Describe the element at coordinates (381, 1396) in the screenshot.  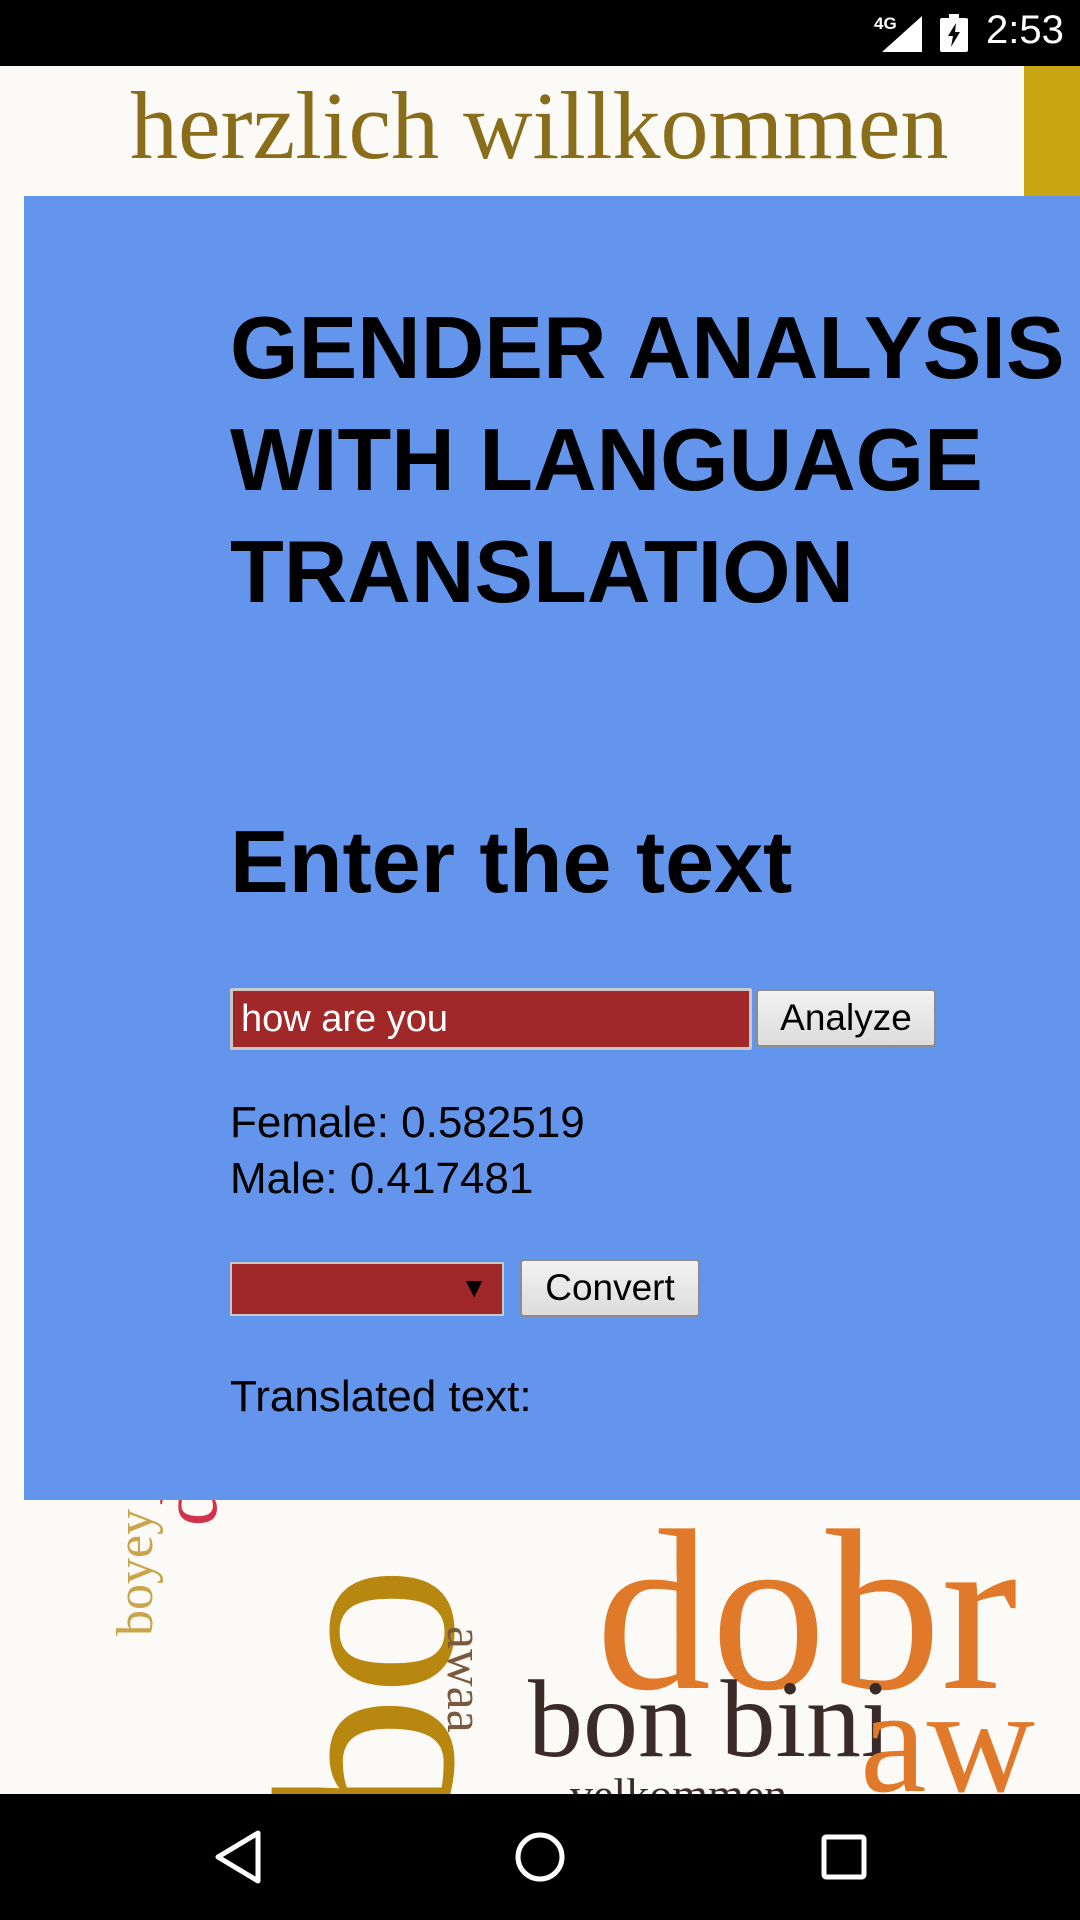
I see `translated-text-label: Translated text:` at that location.